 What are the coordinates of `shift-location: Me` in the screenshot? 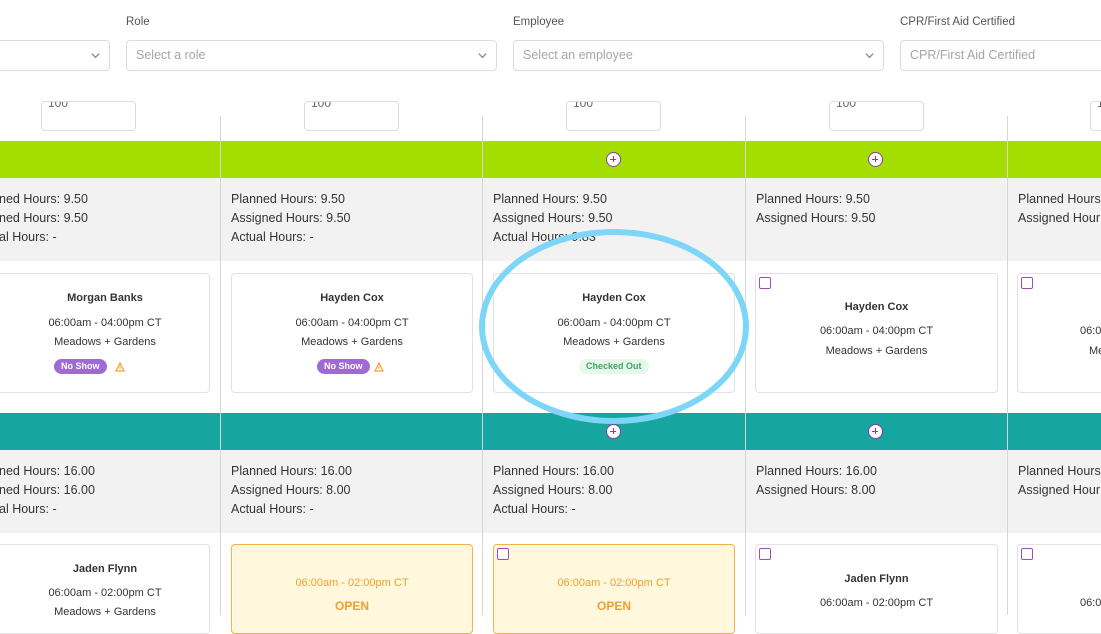 It's located at (1095, 351).